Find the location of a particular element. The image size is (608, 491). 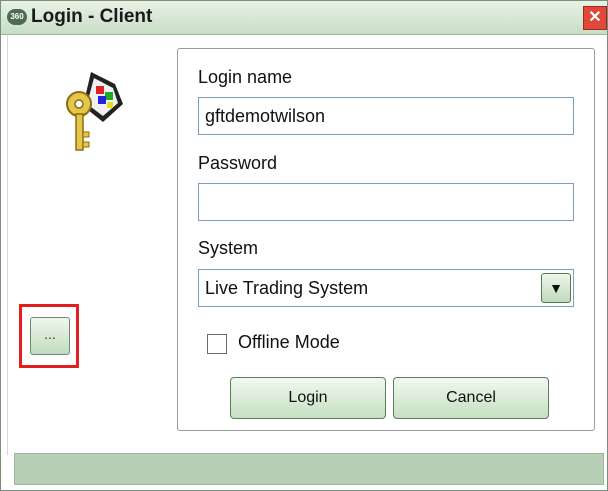

keys-icon is located at coordinates (94, 111).